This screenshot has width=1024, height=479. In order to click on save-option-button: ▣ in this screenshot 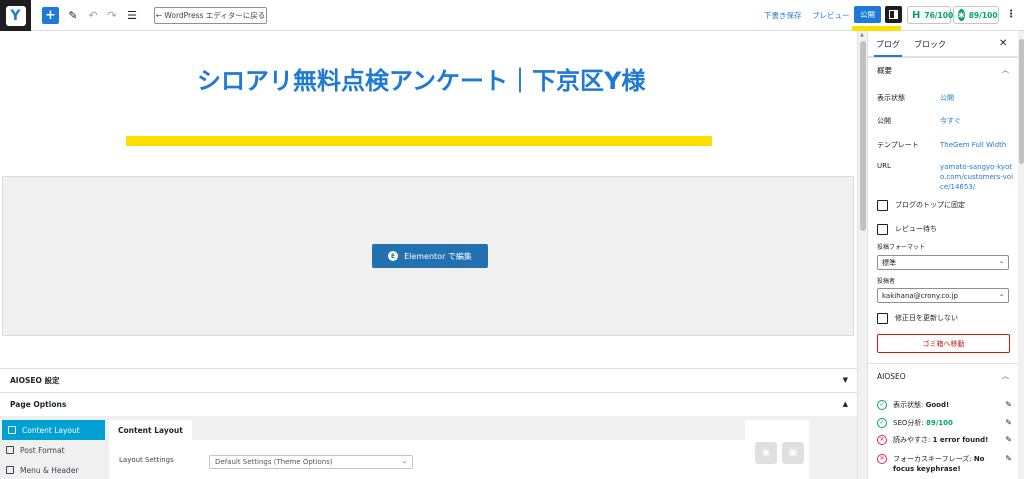, I will do `click(793, 453)`.